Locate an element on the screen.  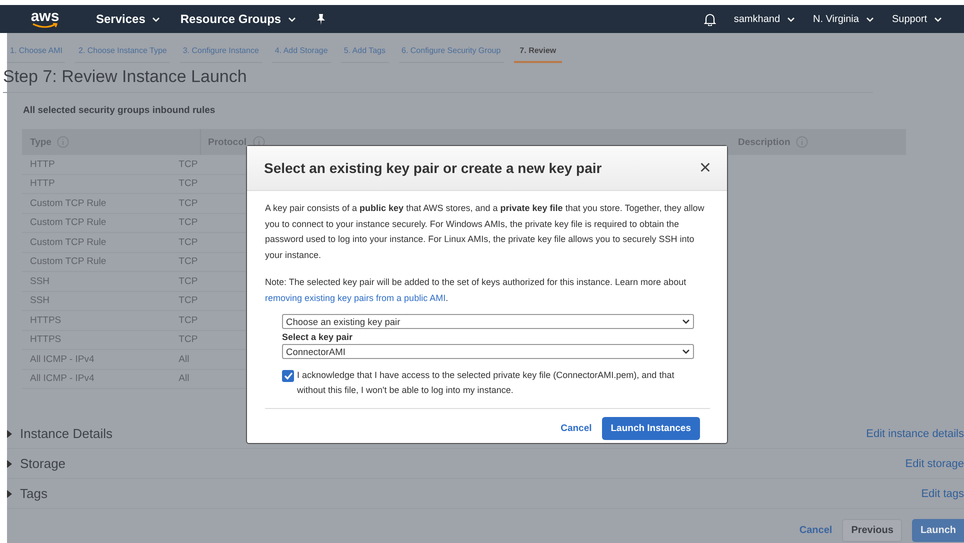
edit-link: Edit instance details is located at coordinates (915, 434).